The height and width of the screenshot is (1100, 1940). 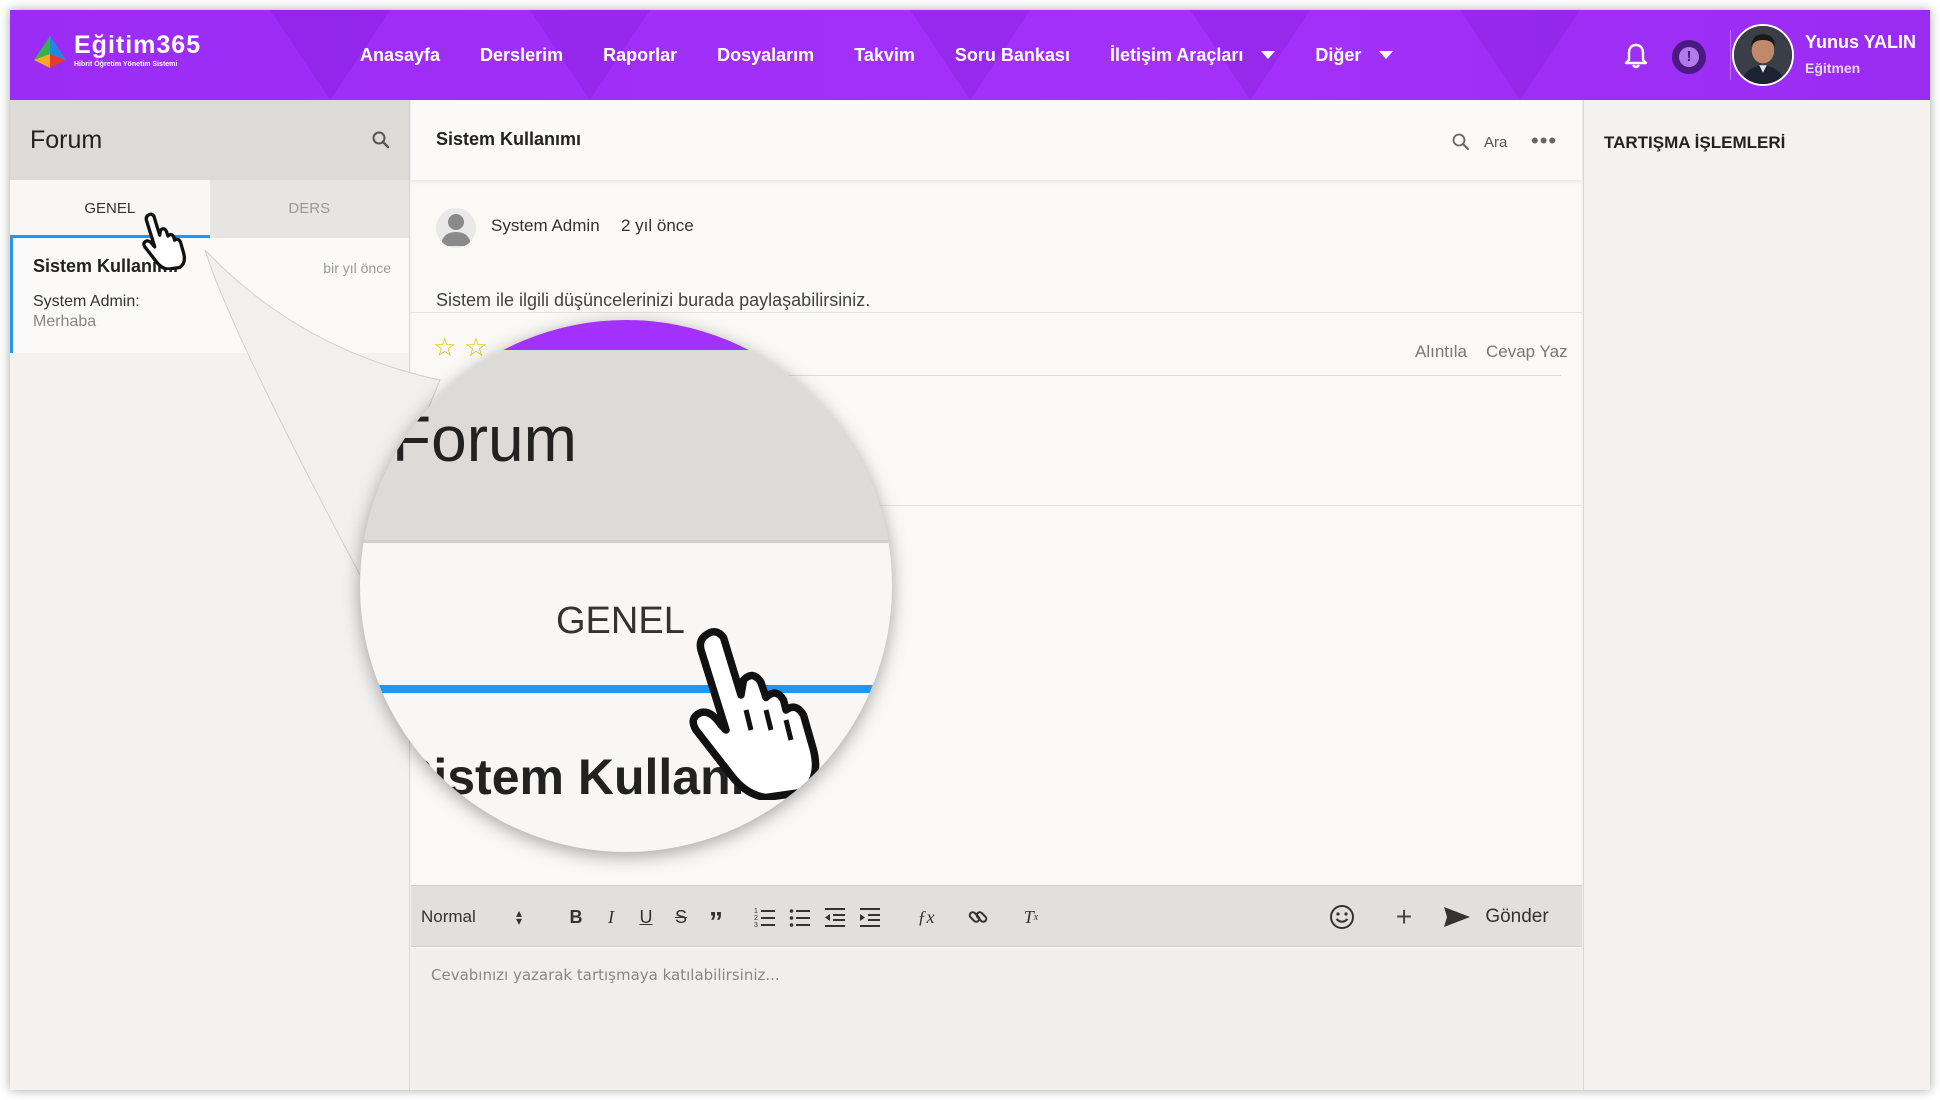 What do you see at coordinates (65, 321) in the screenshot?
I see `thread-message: Merhaba` at bounding box center [65, 321].